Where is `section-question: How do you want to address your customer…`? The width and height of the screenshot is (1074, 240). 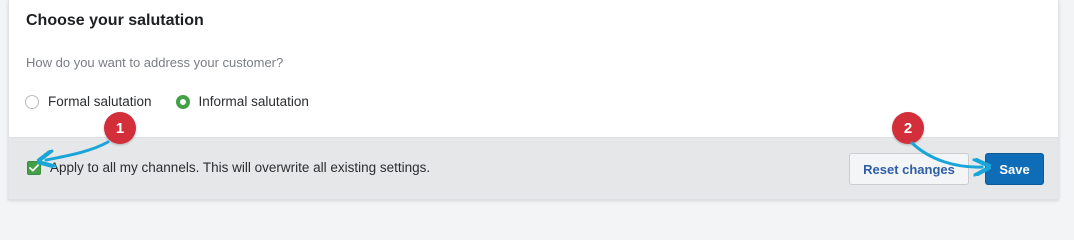
section-question: How do you want to address your customer… is located at coordinates (155, 62).